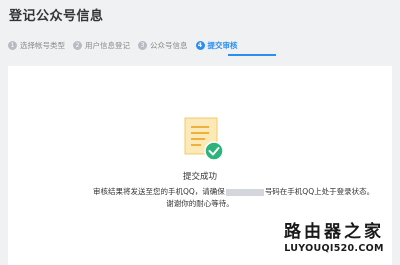 The height and width of the screenshot is (265, 400). Describe the element at coordinates (319, 191) in the screenshot. I see `message-suffix: 号码在手机QQ上处于登录状态。` at that location.